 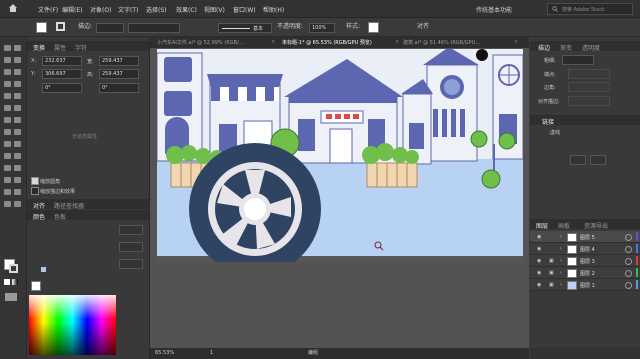 I want to click on eraser-tool-icon, so click(x=17, y=108).